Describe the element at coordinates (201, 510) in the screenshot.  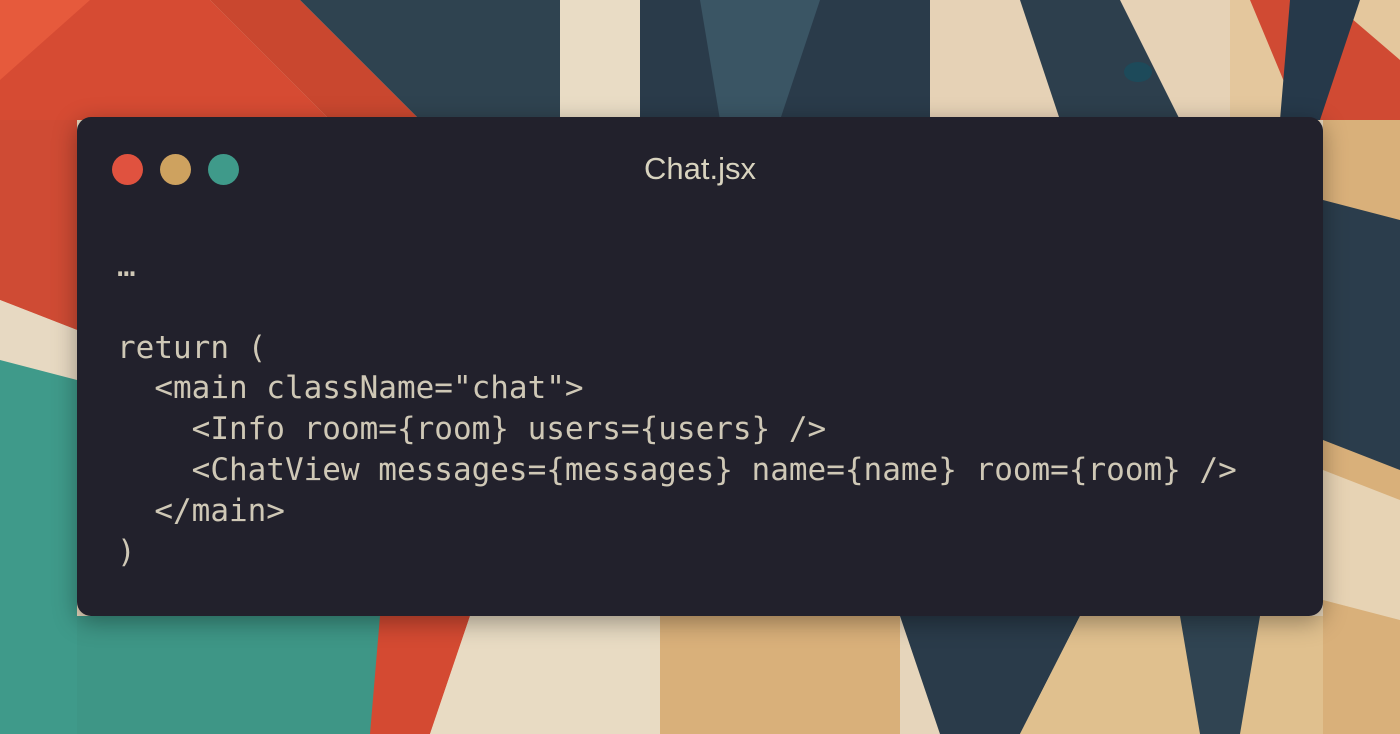
I see `code-line: </main>` at that location.